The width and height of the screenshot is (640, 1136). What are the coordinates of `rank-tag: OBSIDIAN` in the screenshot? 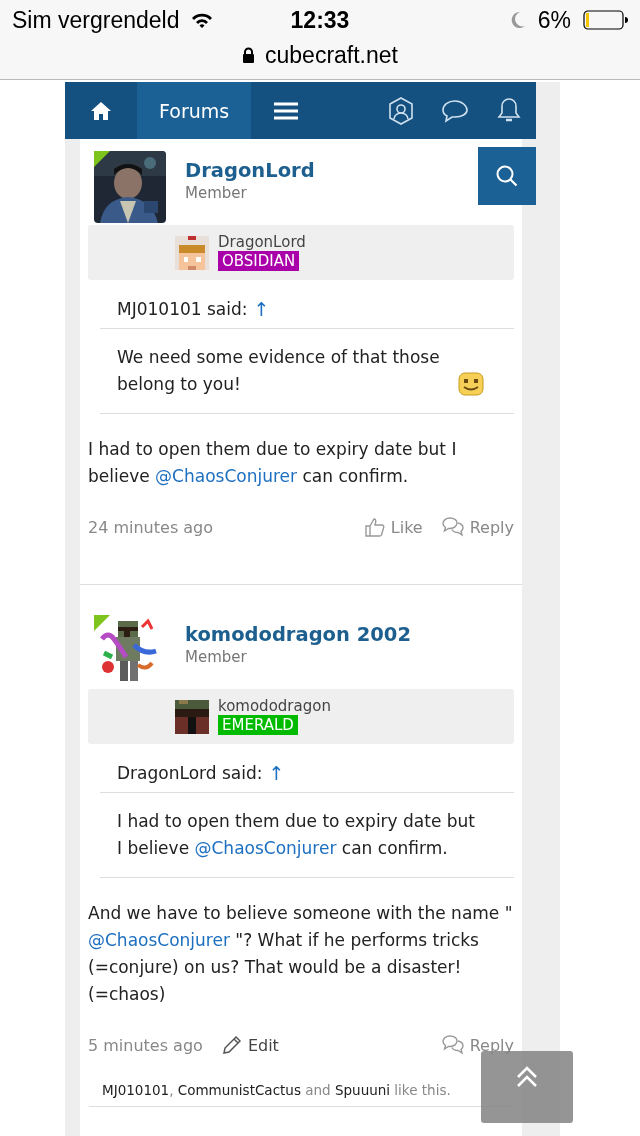 It's located at (259, 261).